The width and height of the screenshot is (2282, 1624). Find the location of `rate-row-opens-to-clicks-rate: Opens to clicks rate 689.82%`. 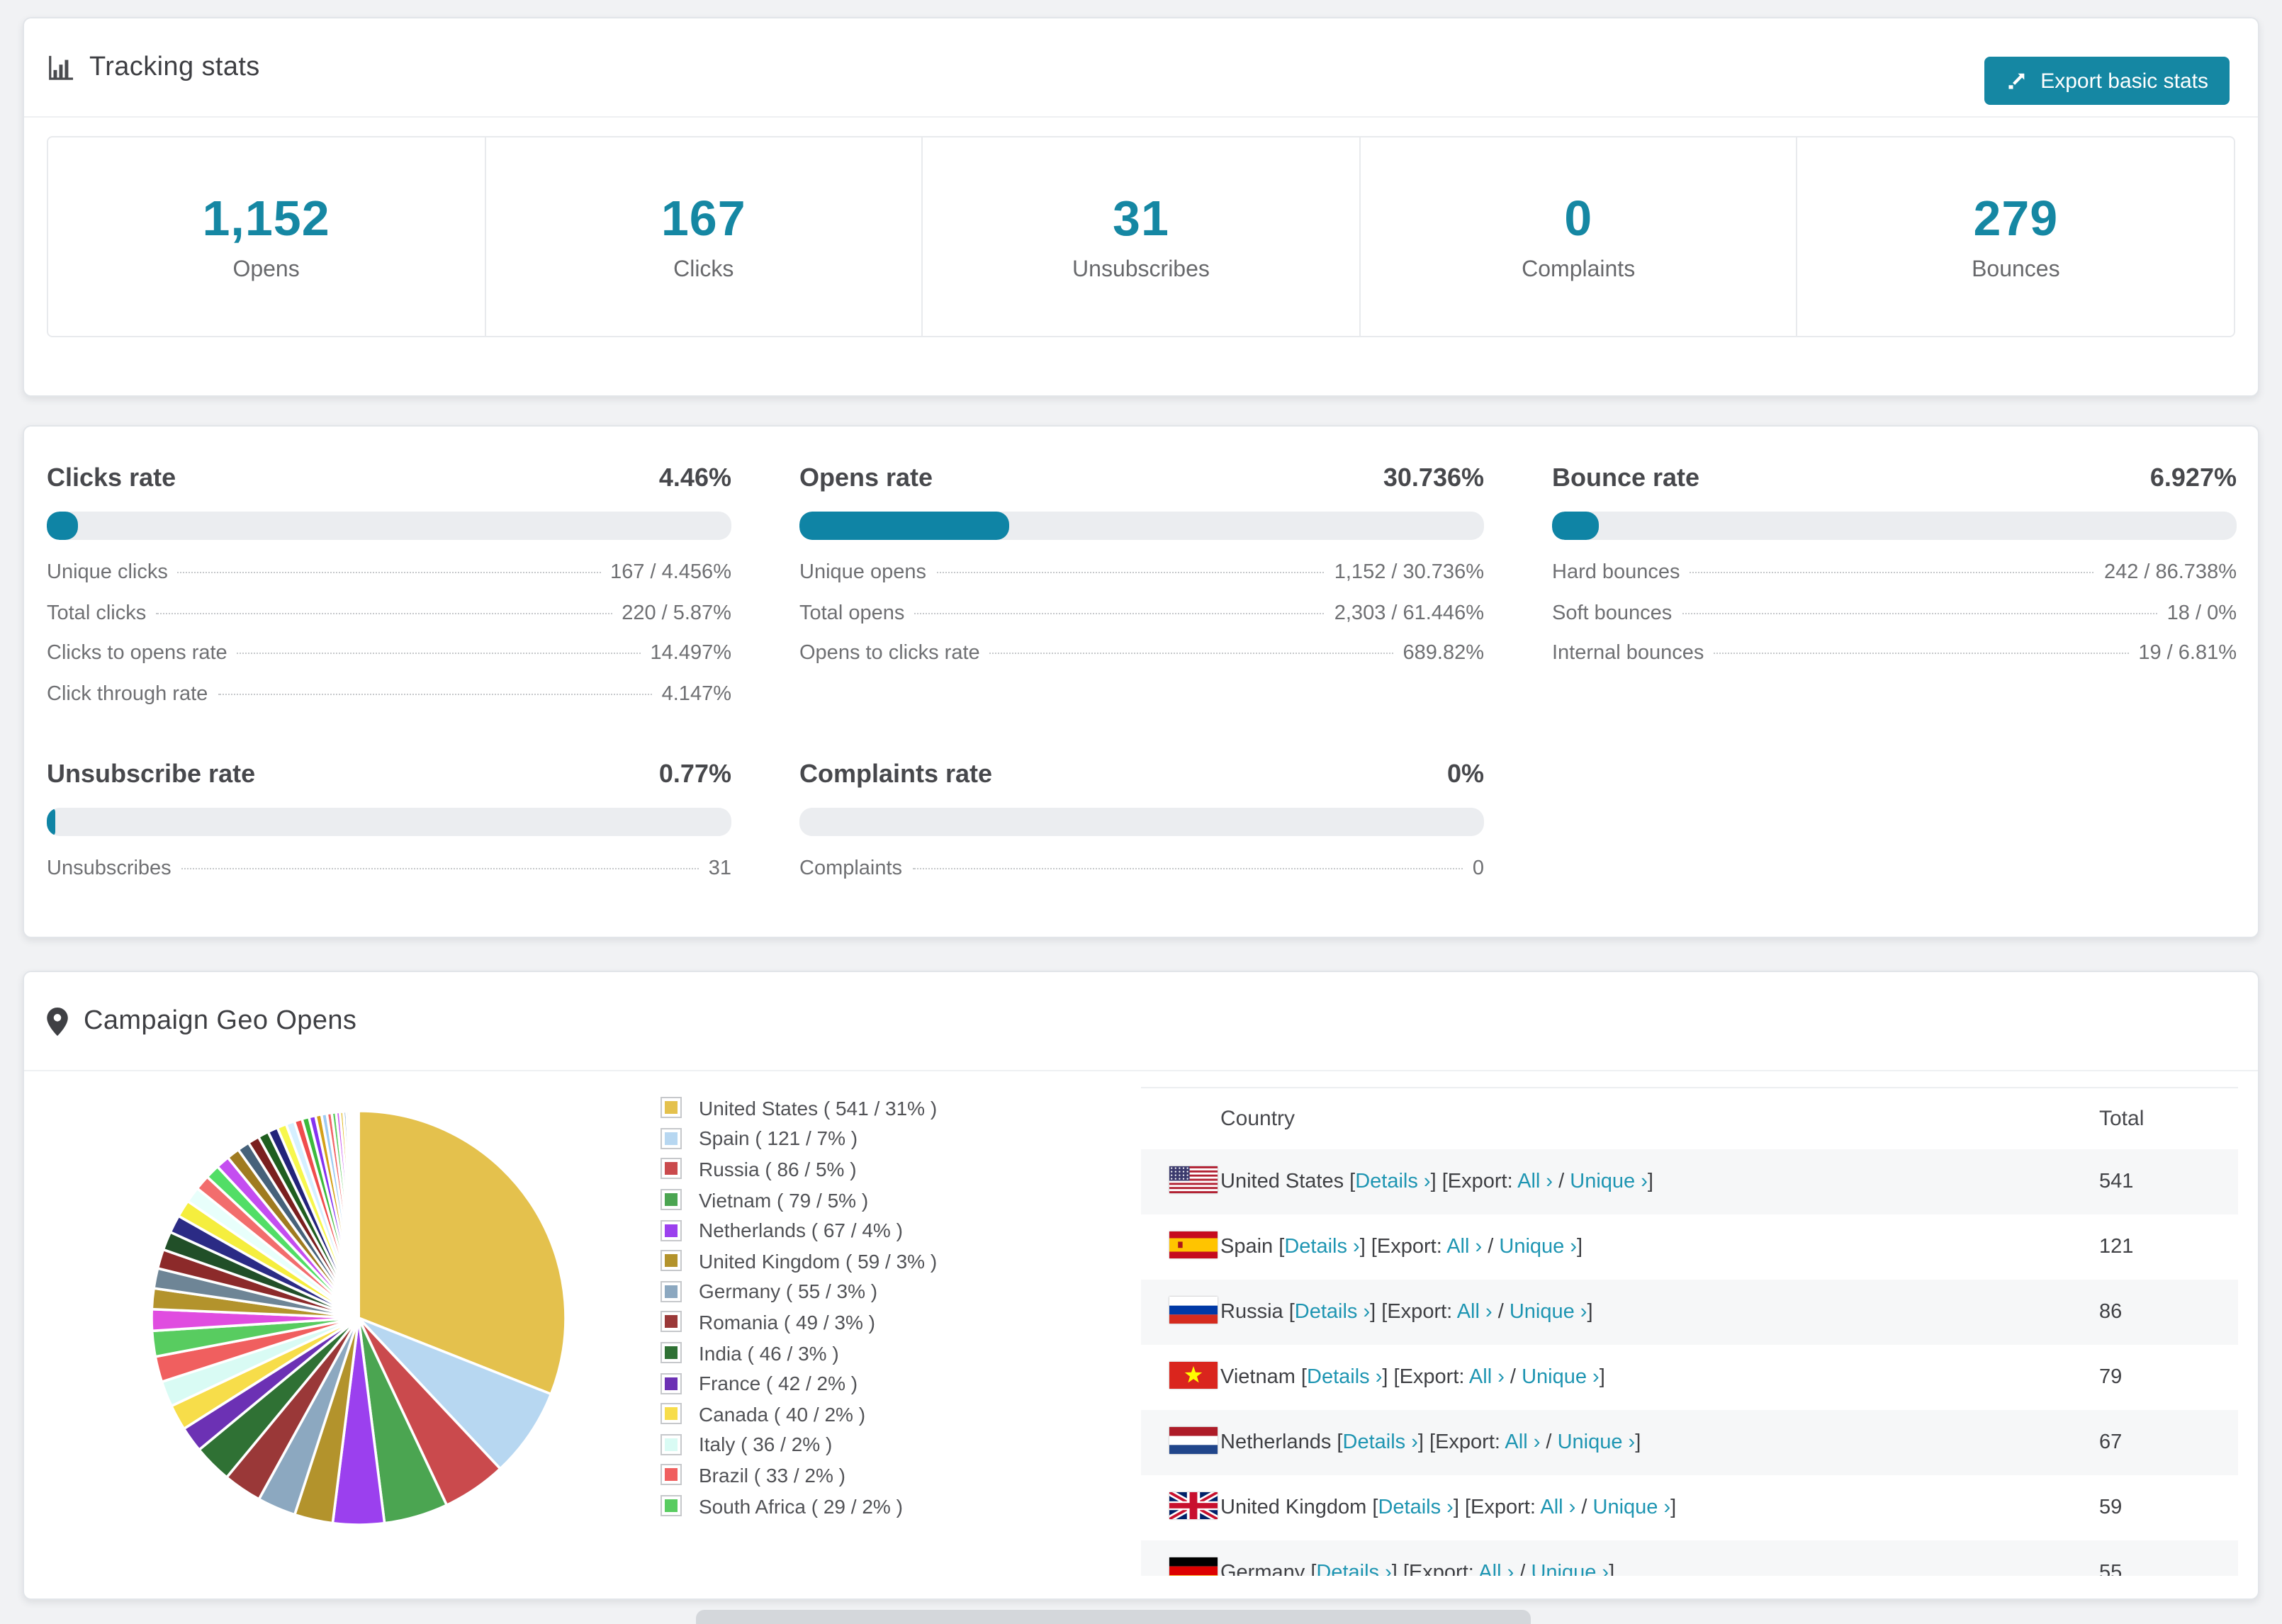

rate-row-opens-to-clicks-rate: Opens to clicks rate 689.82% is located at coordinates (1142, 662).